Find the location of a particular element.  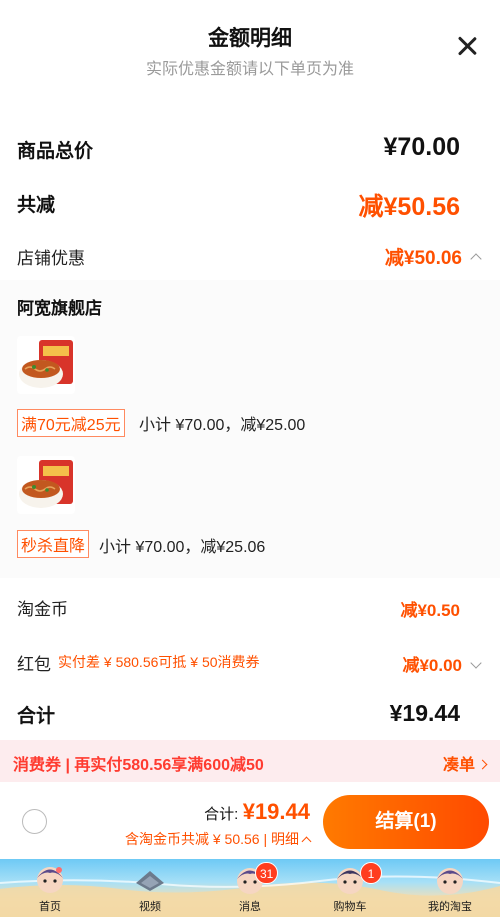

profile-avatar-icon is located at coordinates (450, 881).